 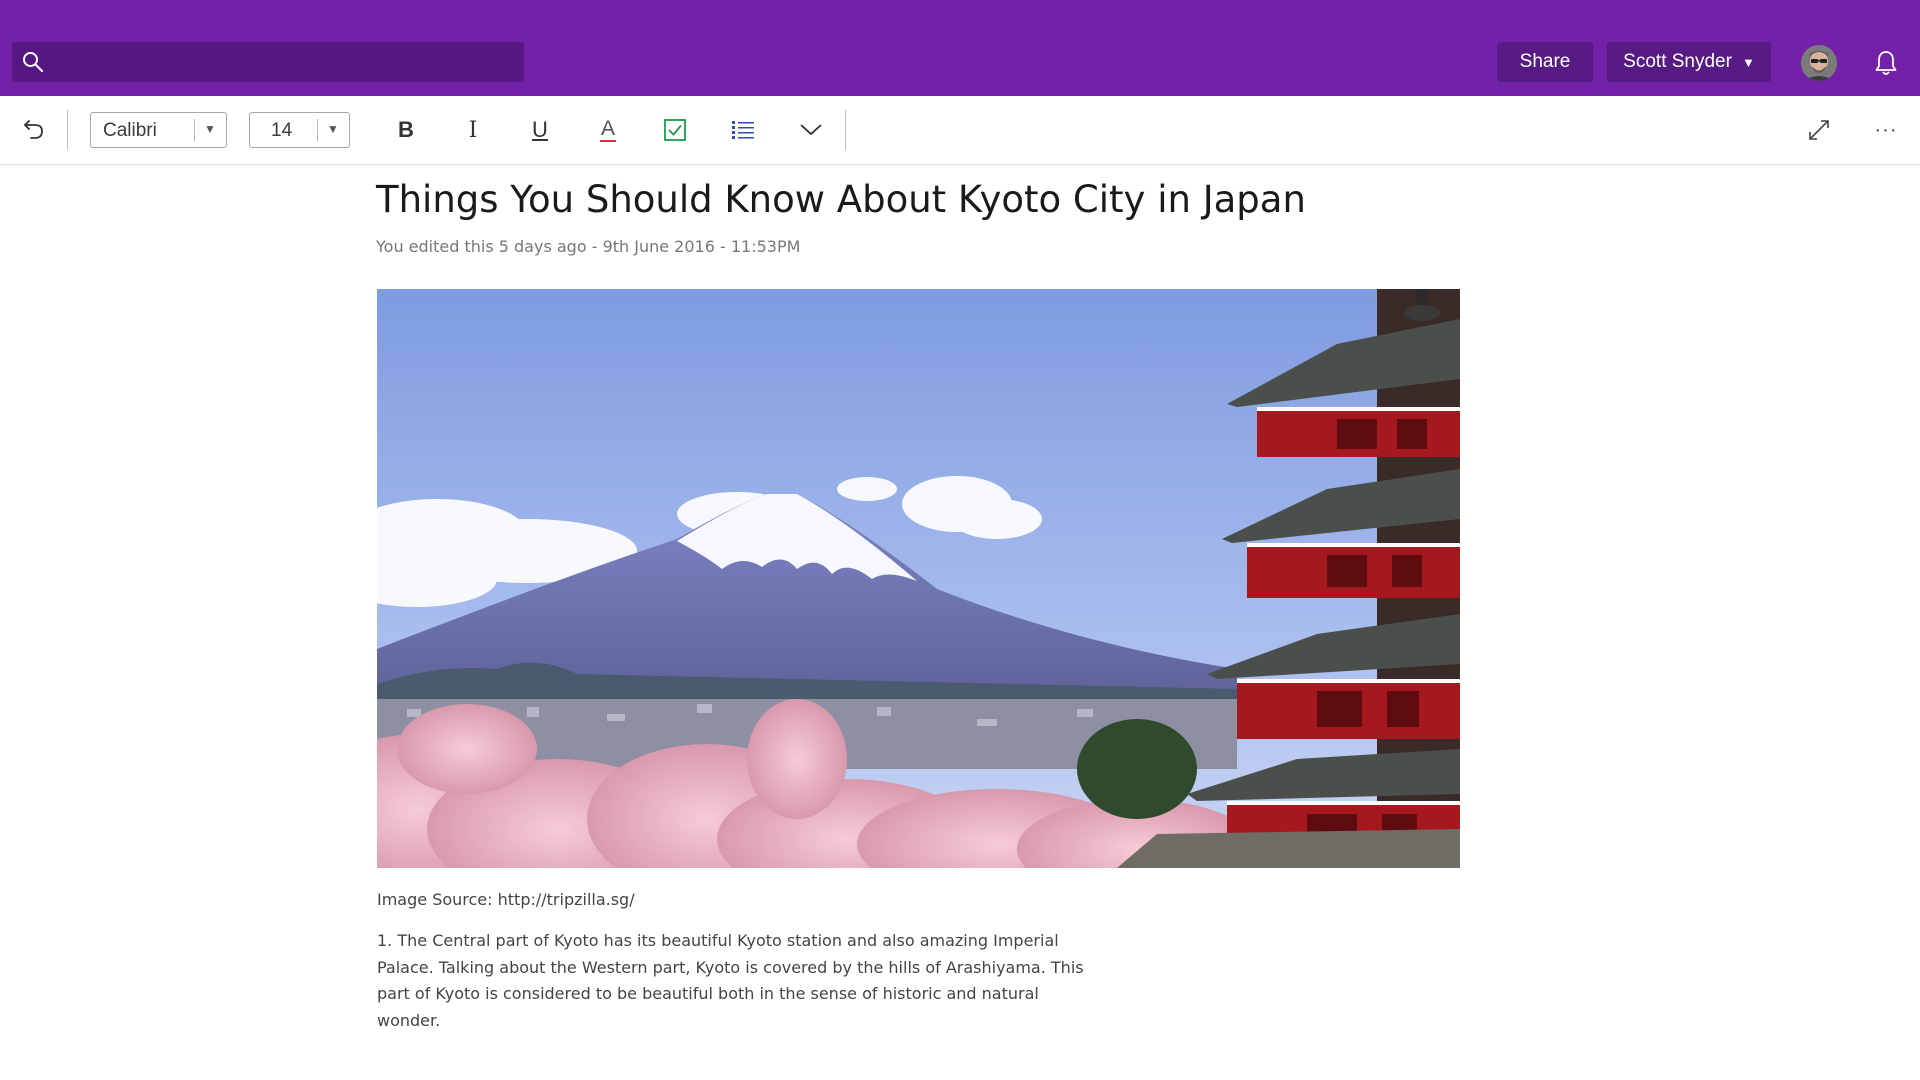 What do you see at coordinates (158, 130) in the screenshot?
I see `font-family-select: Calibri ▼` at bounding box center [158, 130].